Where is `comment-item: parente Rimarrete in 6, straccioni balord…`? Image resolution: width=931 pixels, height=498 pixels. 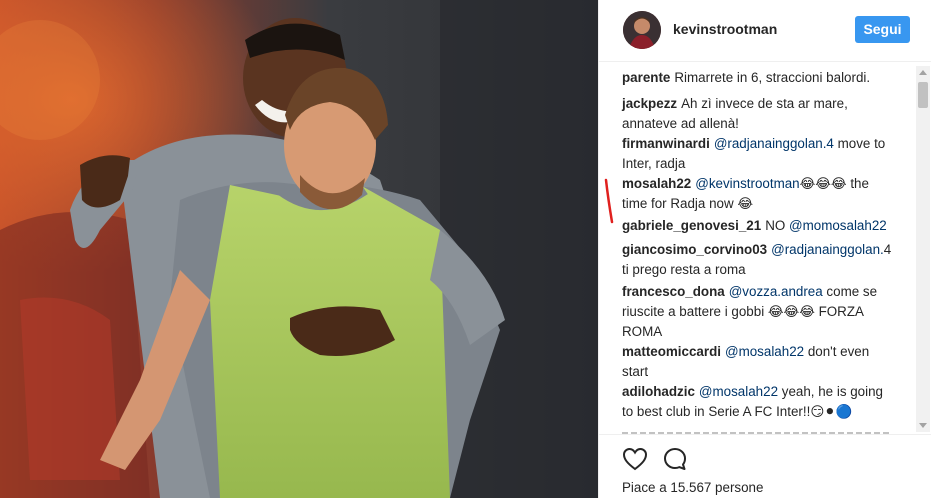
comment-item: parente Rimarrete in 6, straccioni balord… is located at coordinates (759, 78).